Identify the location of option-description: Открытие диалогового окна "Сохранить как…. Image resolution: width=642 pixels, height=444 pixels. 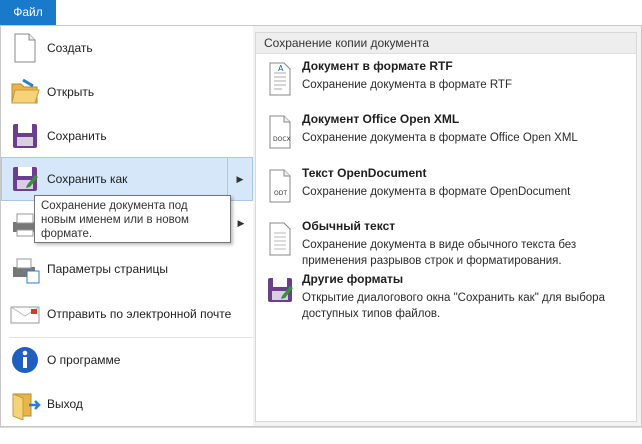
(453, 306).